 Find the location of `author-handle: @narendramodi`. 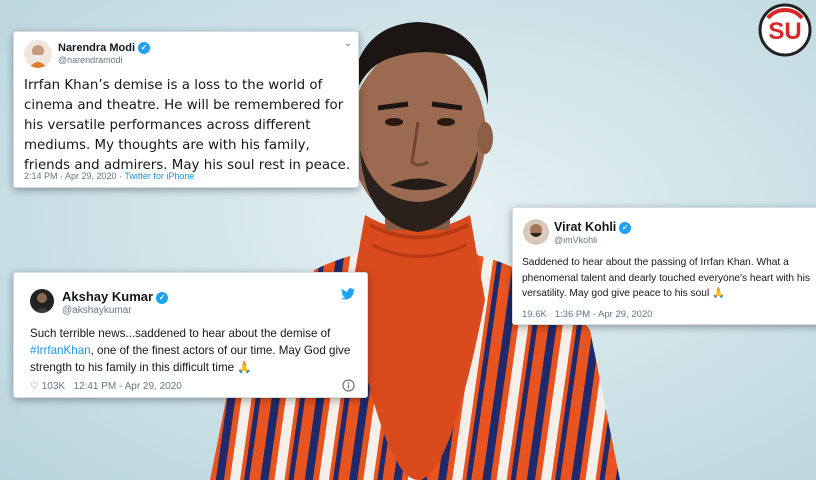

author-handle: @narendramodi is located at coordinates (90, 60).